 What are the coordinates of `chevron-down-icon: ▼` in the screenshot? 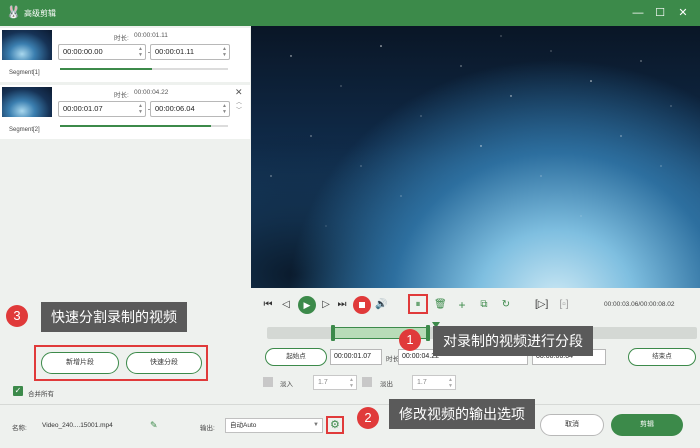 It's located at (316, 425).